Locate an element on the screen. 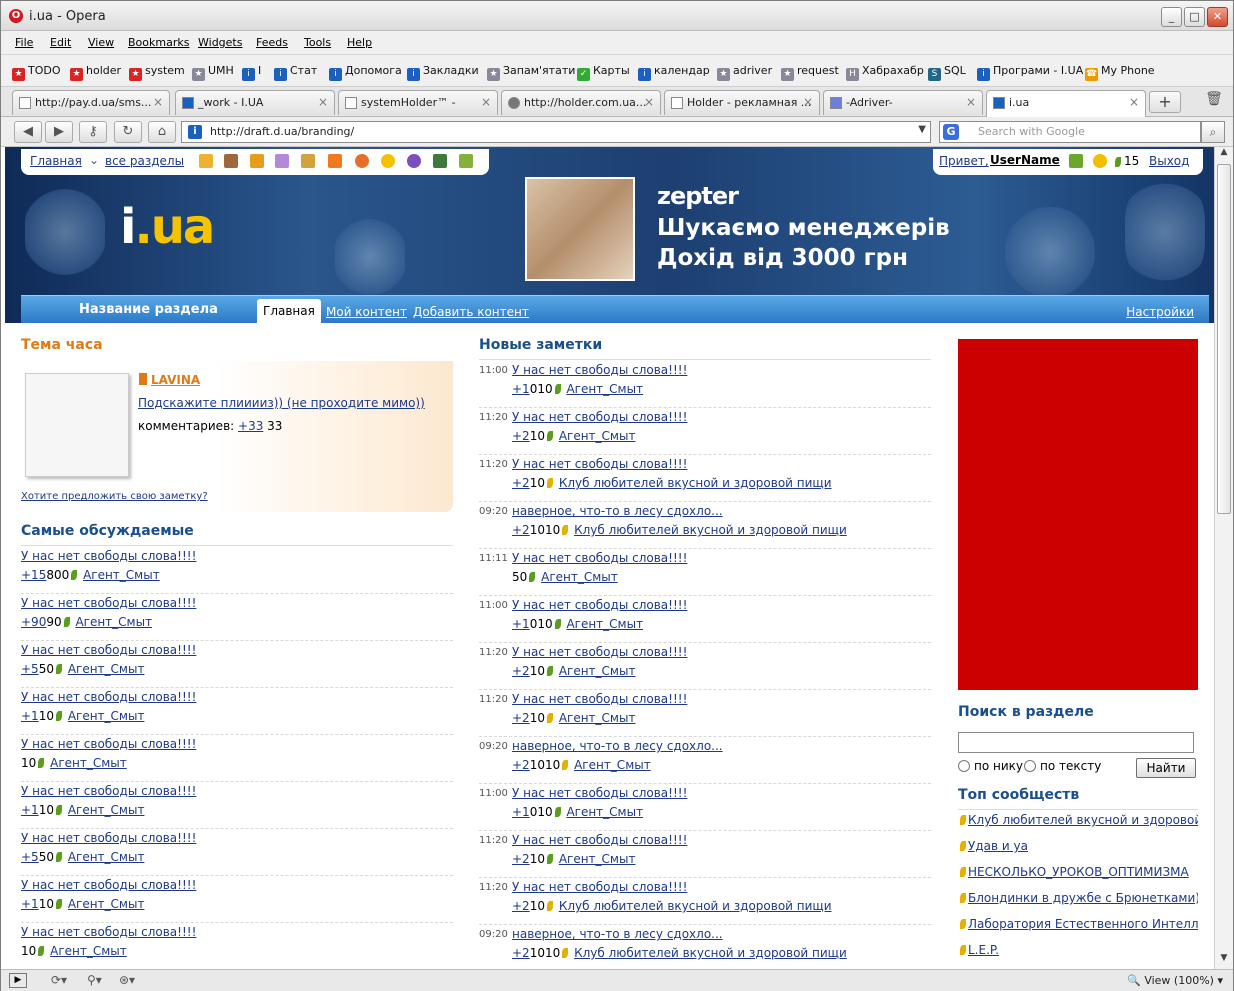 This screenshot has height=991, width=1234. vertical-scrollbar: ▲ ▼ is located at coordinates (1223, 558).